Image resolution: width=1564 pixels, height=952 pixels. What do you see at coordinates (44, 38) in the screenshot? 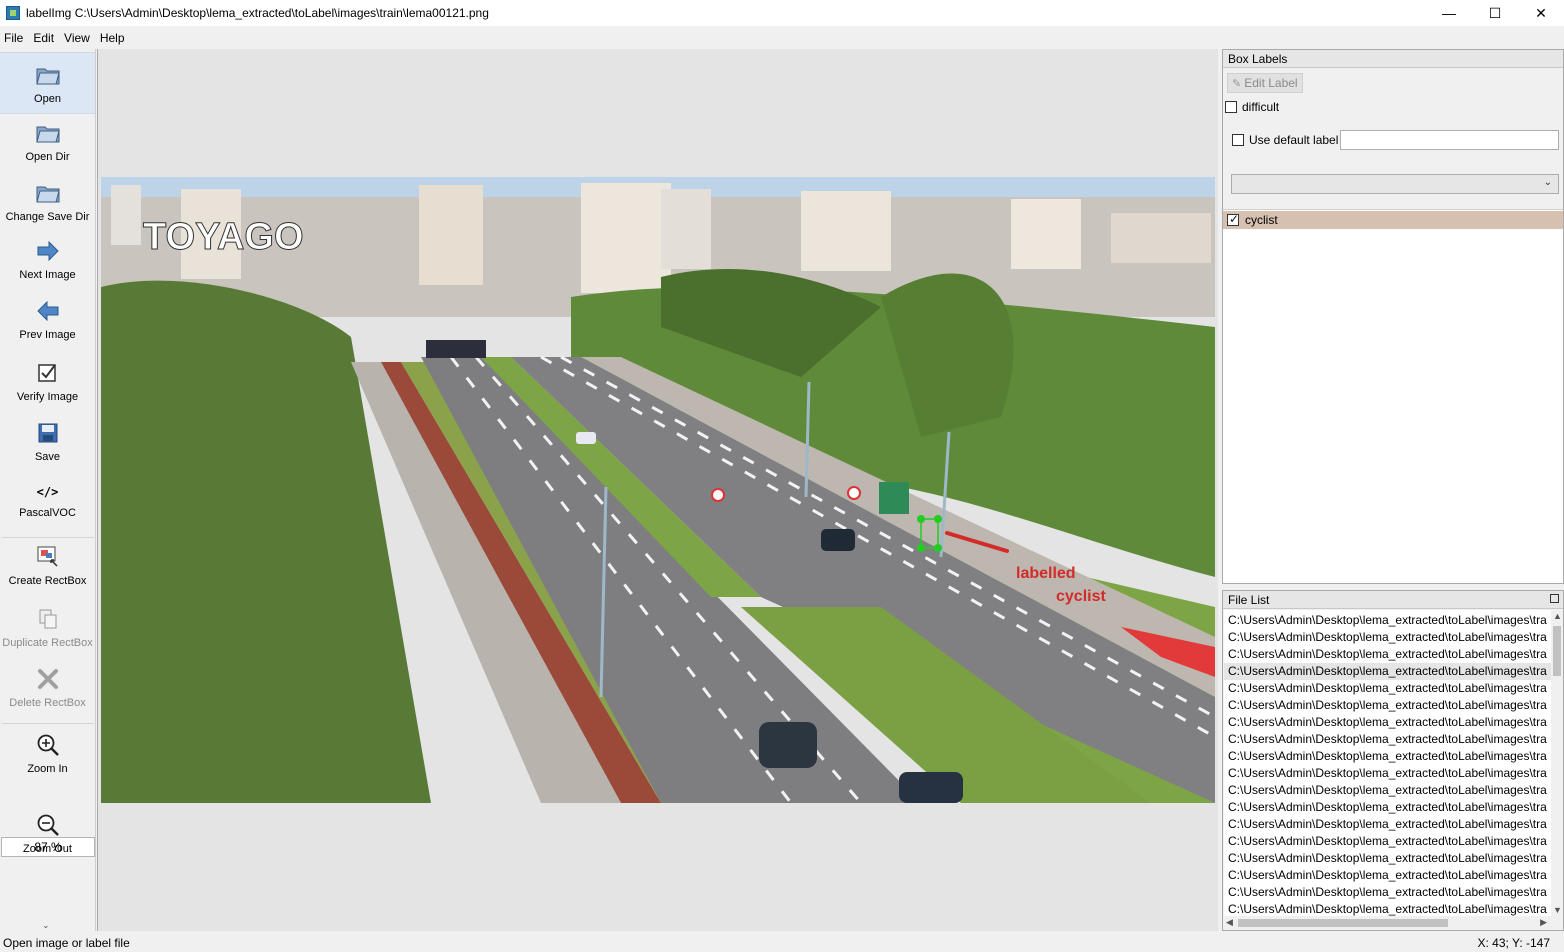
I see `menu-edit: Edit` at bounding box center [44, 38].